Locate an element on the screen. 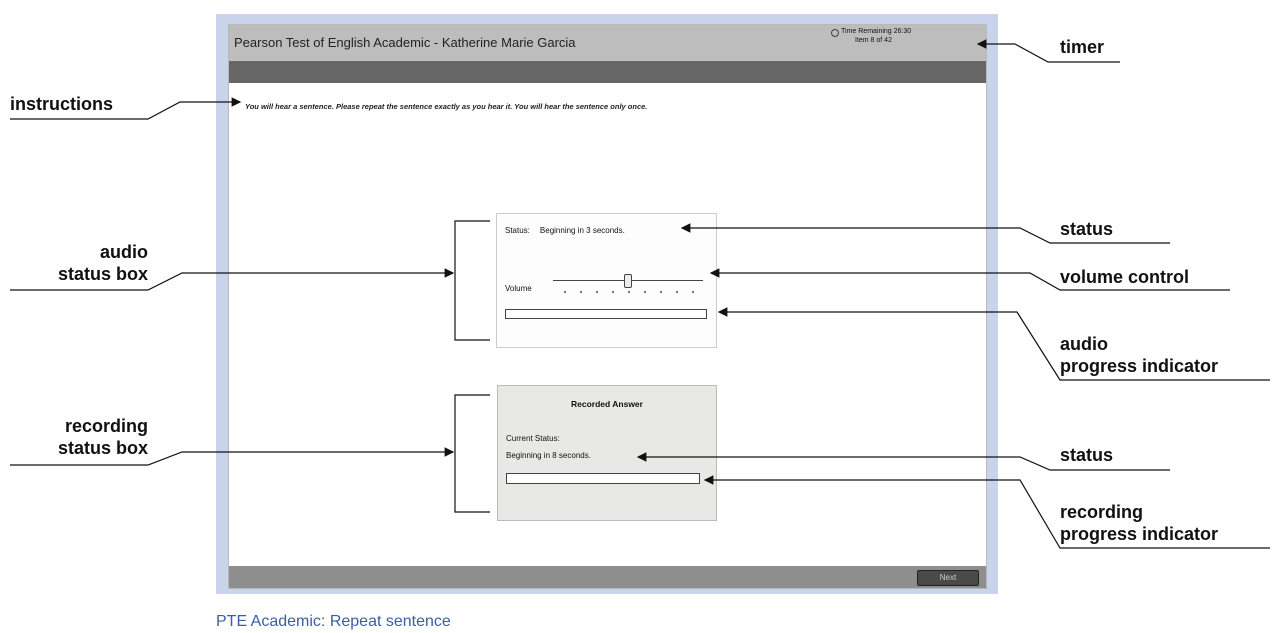 The image size is (1283, 633). recording-status-box-annotation-line2: status box is located at coordinates (102, 448).